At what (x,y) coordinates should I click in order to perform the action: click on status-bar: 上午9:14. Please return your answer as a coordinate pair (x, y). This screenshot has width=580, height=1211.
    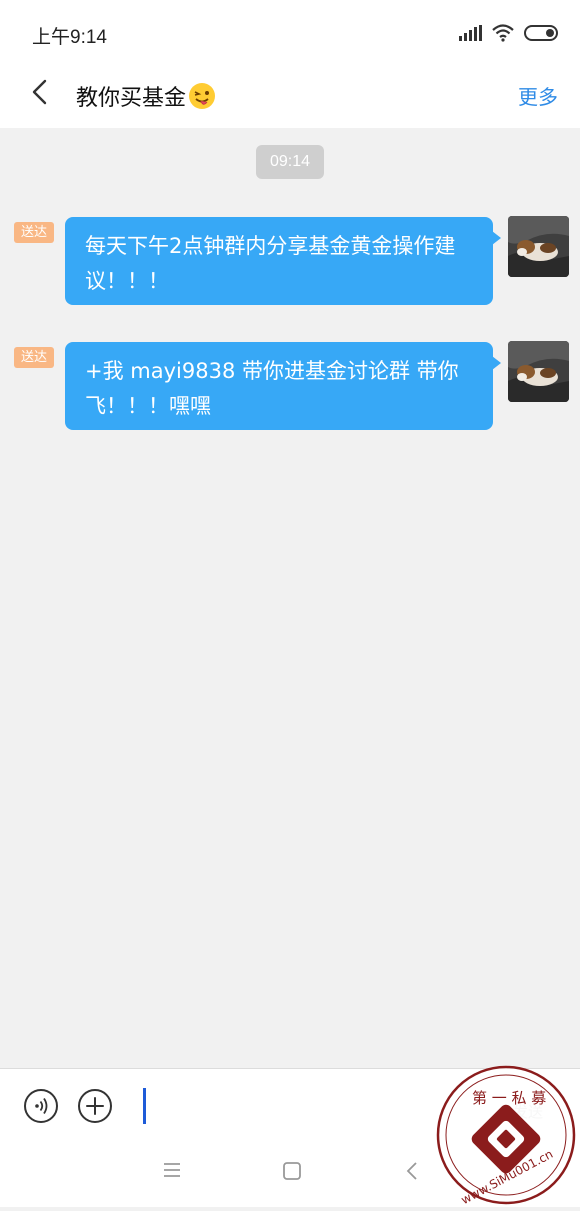
    Looking at the image, I should click on (290, 33).